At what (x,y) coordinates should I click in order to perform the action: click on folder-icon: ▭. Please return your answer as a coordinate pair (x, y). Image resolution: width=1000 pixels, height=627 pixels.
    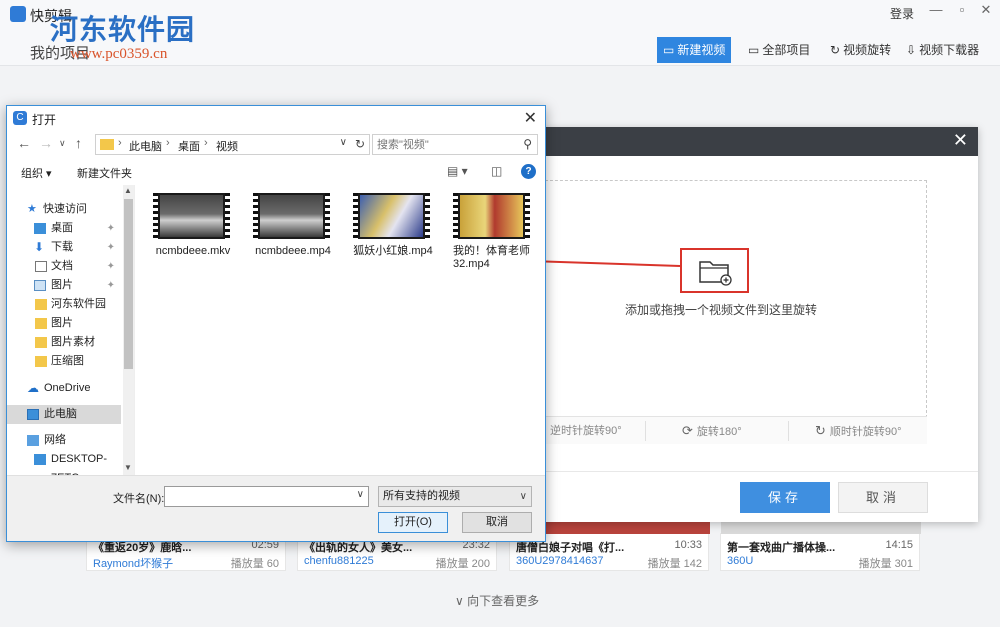
    Looking at the image, I should click on (754, 50).